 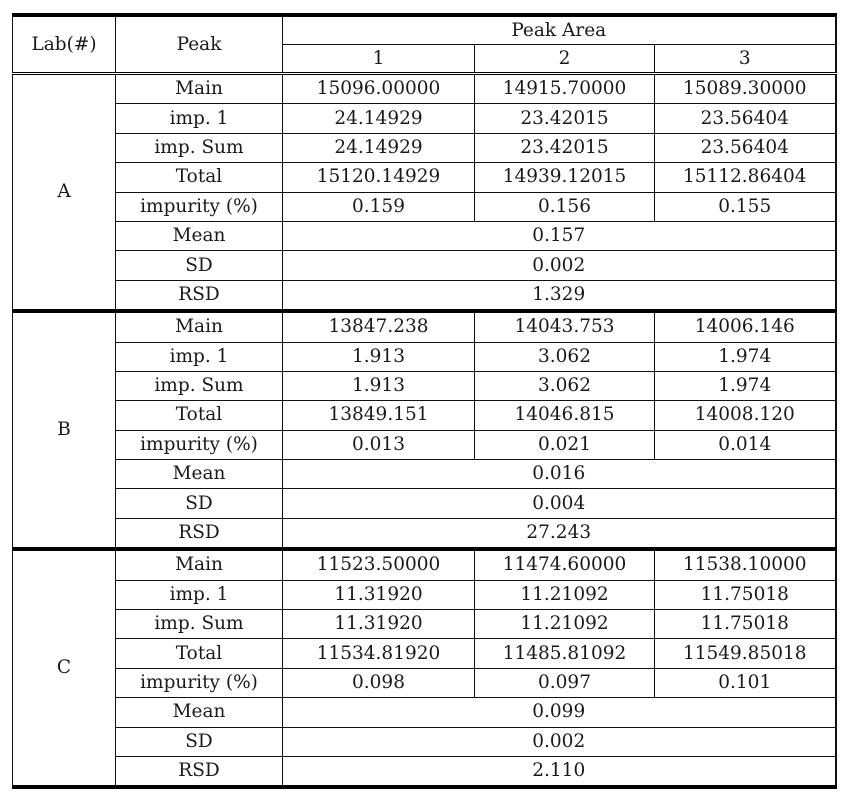 What do you see at coordinates (745, 564) in the screenshot?
I see `value-run-3: 11538.10000` at bounding box center [745, 564].